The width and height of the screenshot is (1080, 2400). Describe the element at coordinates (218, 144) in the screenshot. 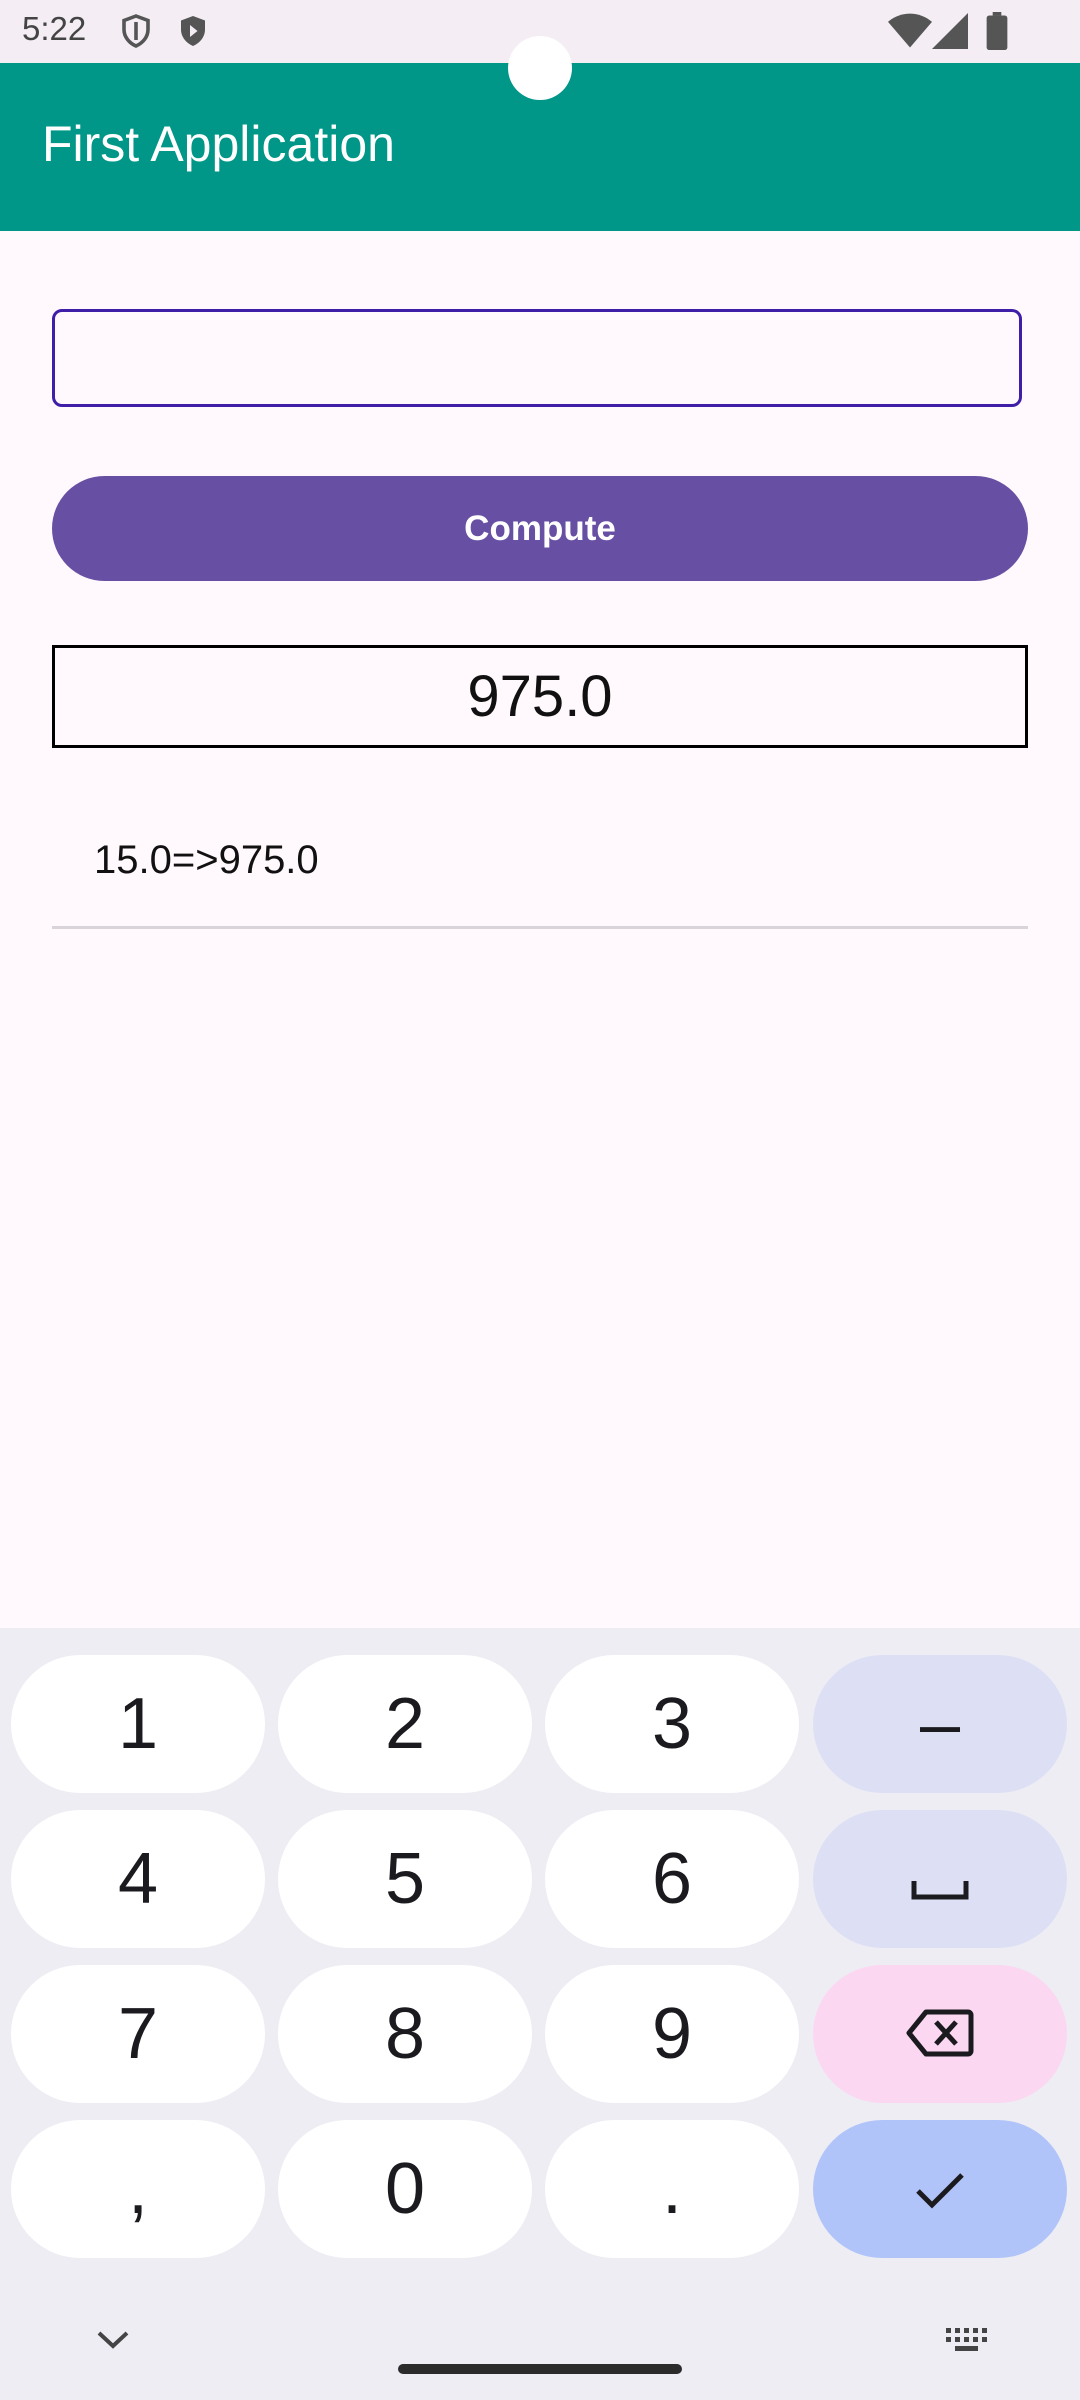

I see `app-title: First Application` at that location.